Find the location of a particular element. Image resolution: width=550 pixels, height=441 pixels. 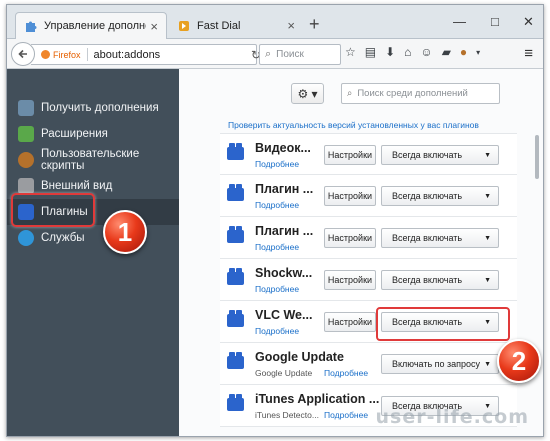

search-placeholder: Поиск is located at coordinates (290, 54).